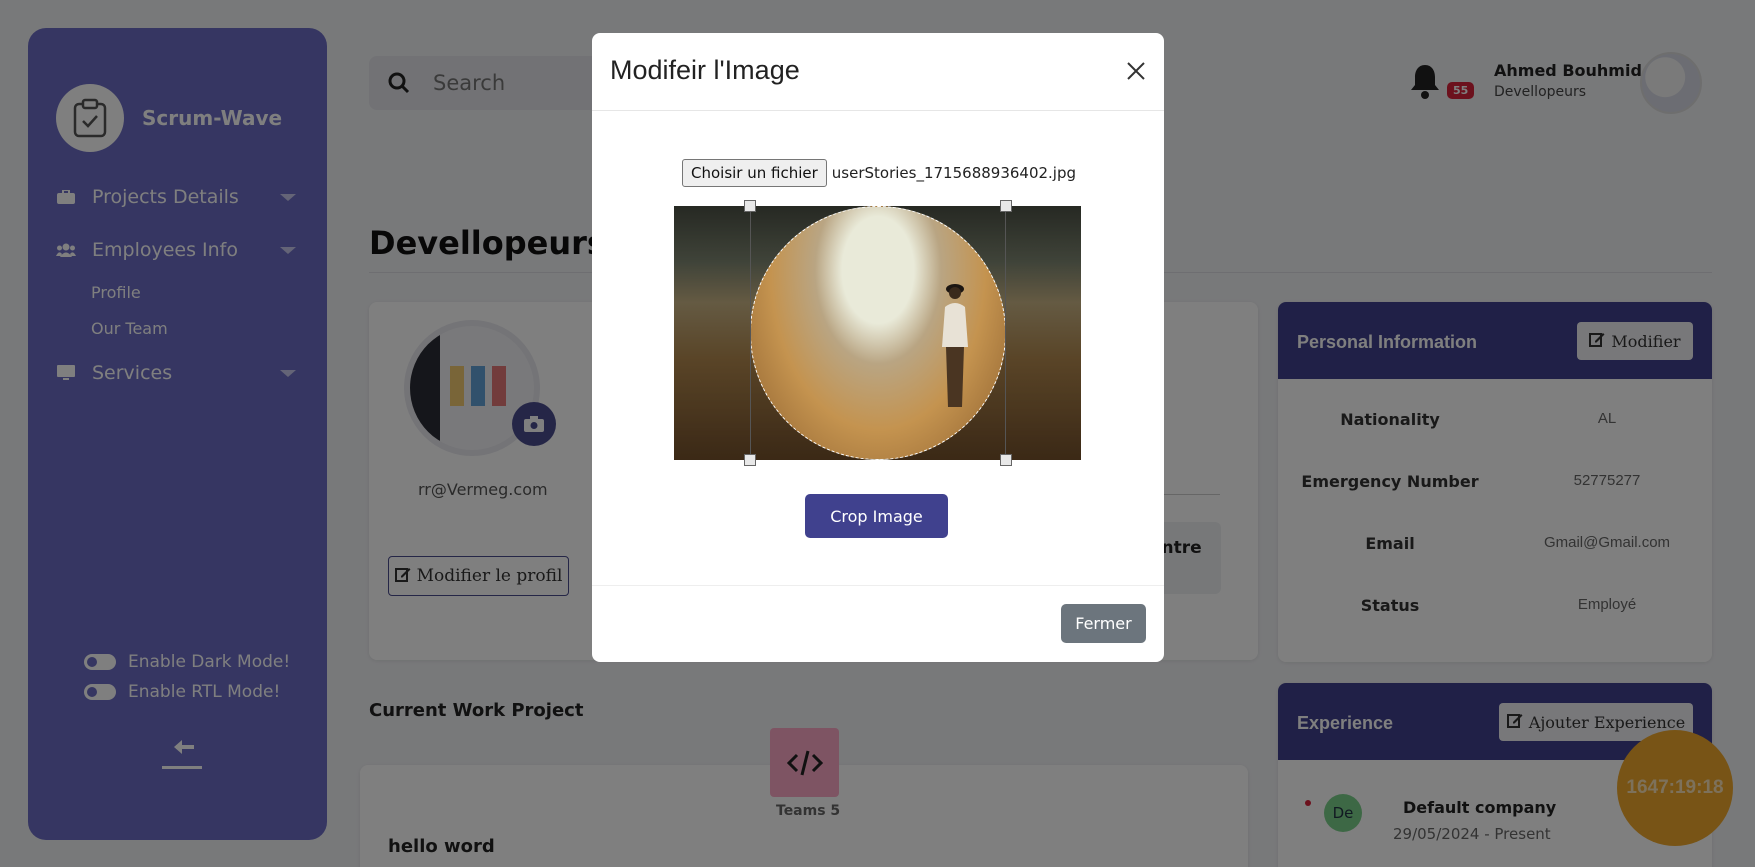 This screenshot has width=1755, height=867. What do you see at coordinates (878, 72) in the screenshot?
I see `modal-header: Modifeir l'Image` at bounding box center [878, 72].